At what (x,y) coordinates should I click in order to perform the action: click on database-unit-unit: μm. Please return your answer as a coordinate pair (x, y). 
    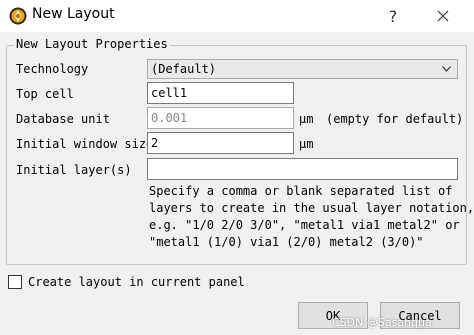
    Looking at the image, I should click on (306, 119).